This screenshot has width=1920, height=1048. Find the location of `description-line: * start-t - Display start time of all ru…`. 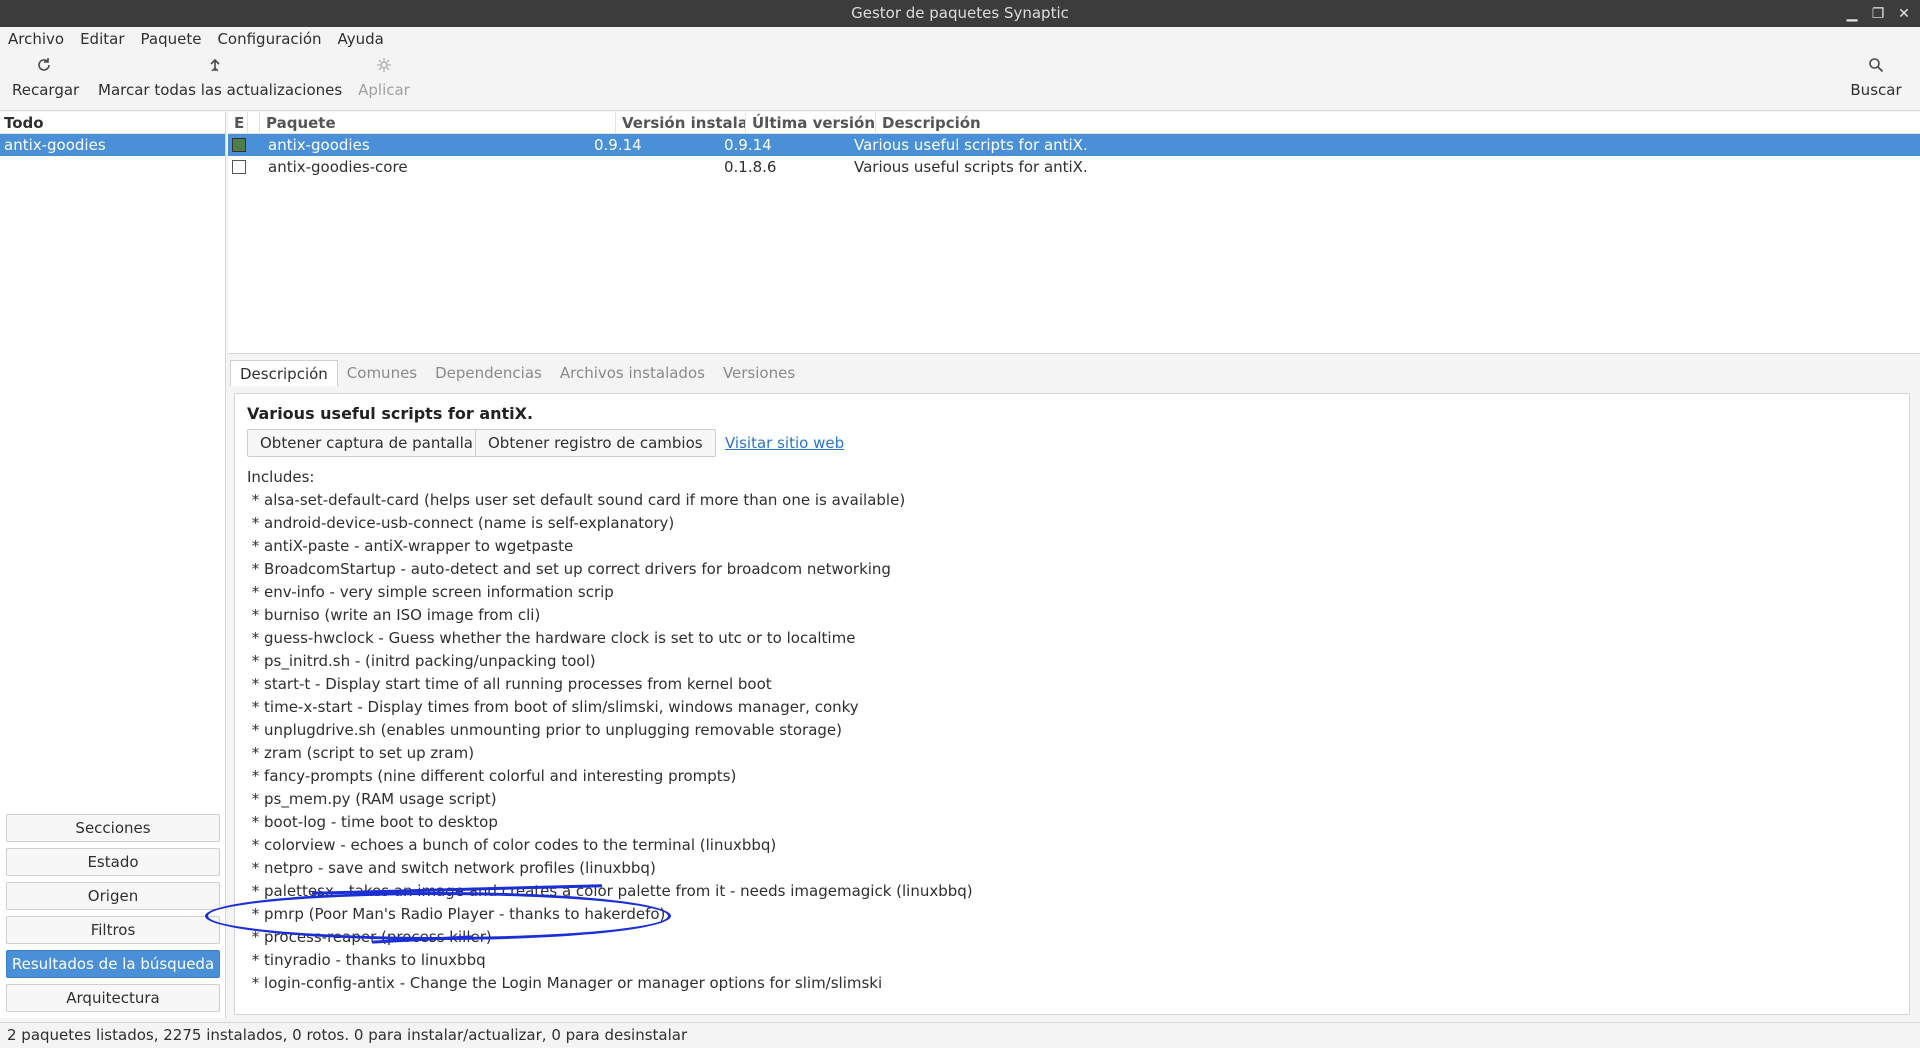

description-line: * start-t - Display start time of all ru… is located at coordinates (509, 684).